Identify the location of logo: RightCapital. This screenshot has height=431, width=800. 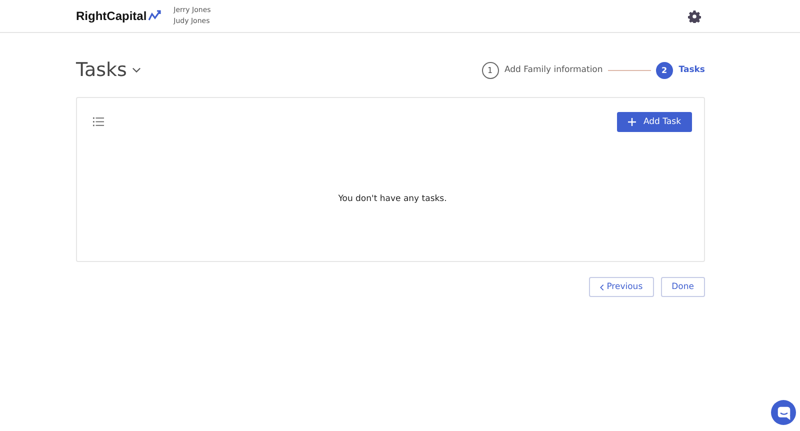
(119, 16).